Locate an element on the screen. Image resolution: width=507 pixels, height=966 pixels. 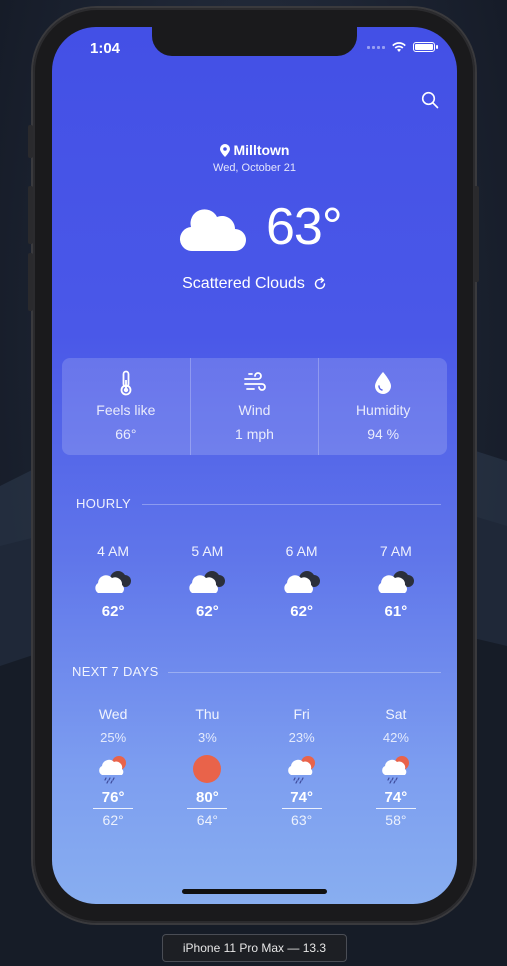
precip-chance: 25% is located at coordinates (113, 737).